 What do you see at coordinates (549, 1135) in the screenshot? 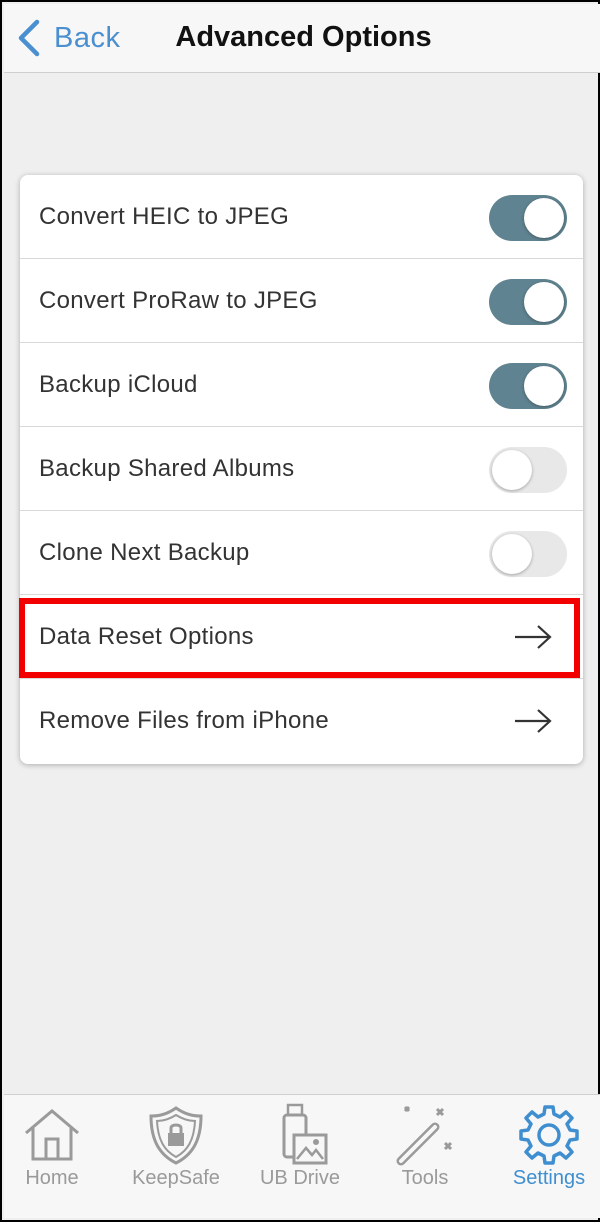
I see `gear-icon` at bounding box center [549, 1135].